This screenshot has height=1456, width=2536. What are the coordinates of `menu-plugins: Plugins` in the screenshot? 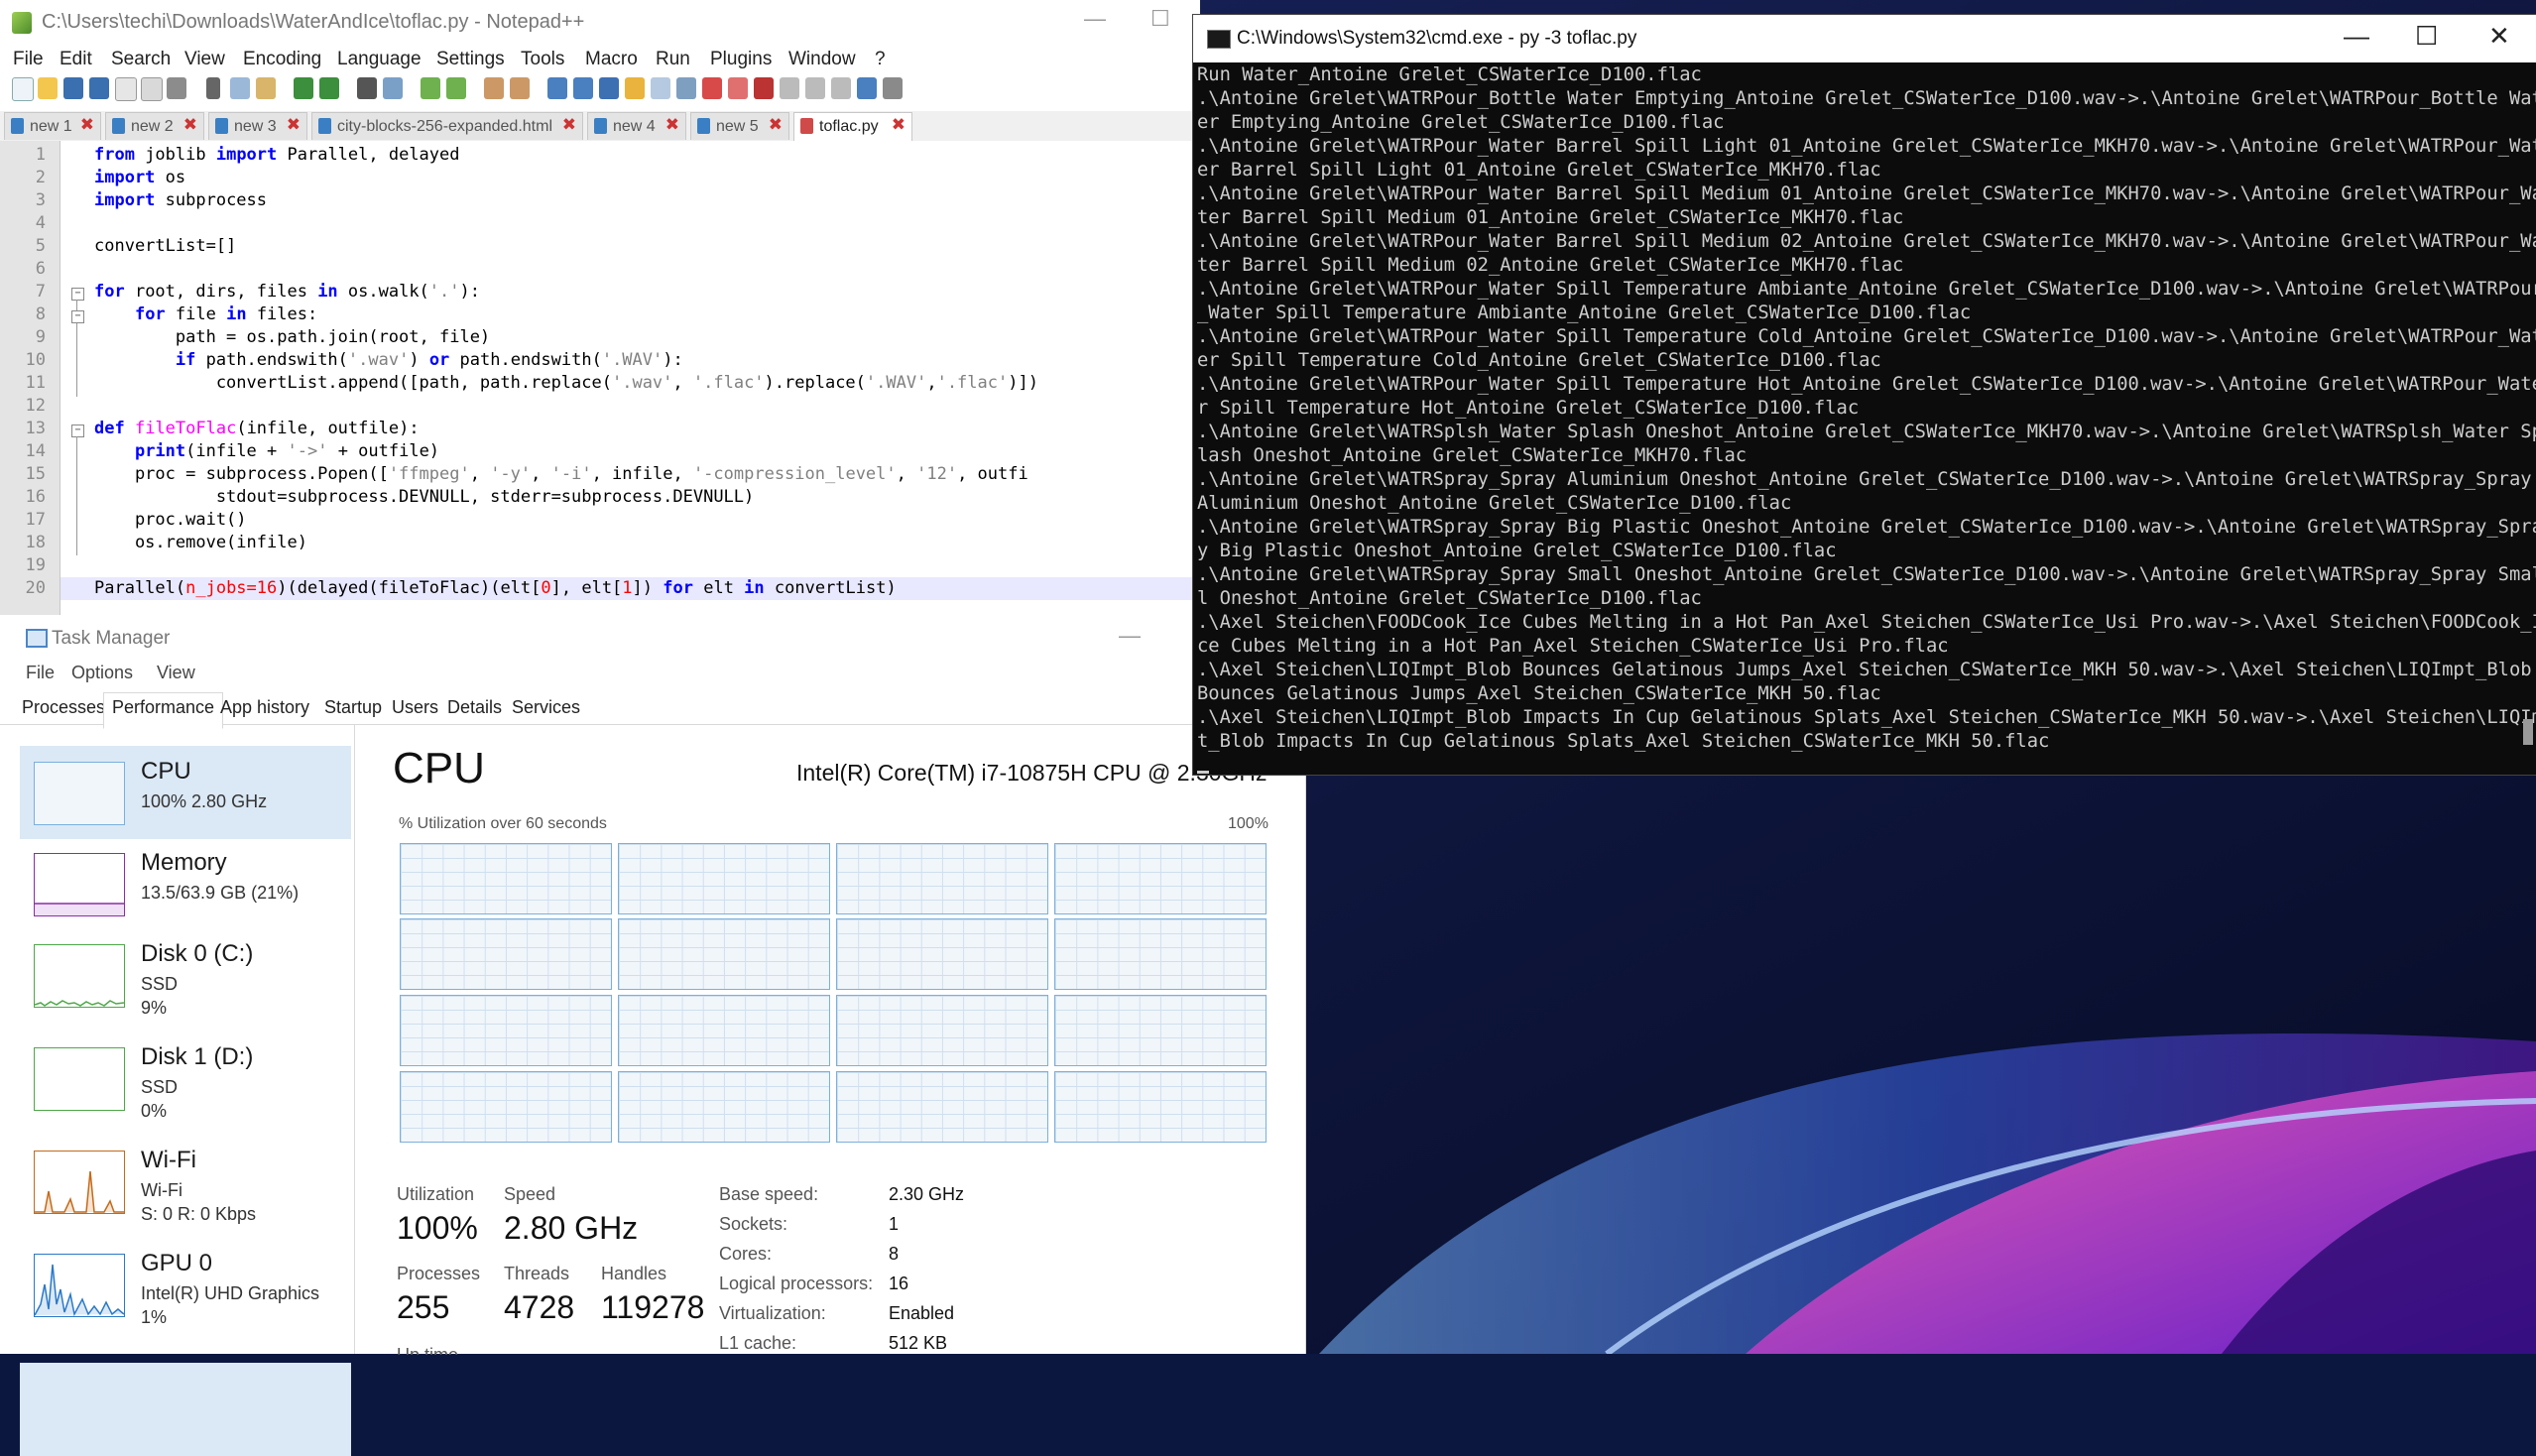 It's located at (741, 59).